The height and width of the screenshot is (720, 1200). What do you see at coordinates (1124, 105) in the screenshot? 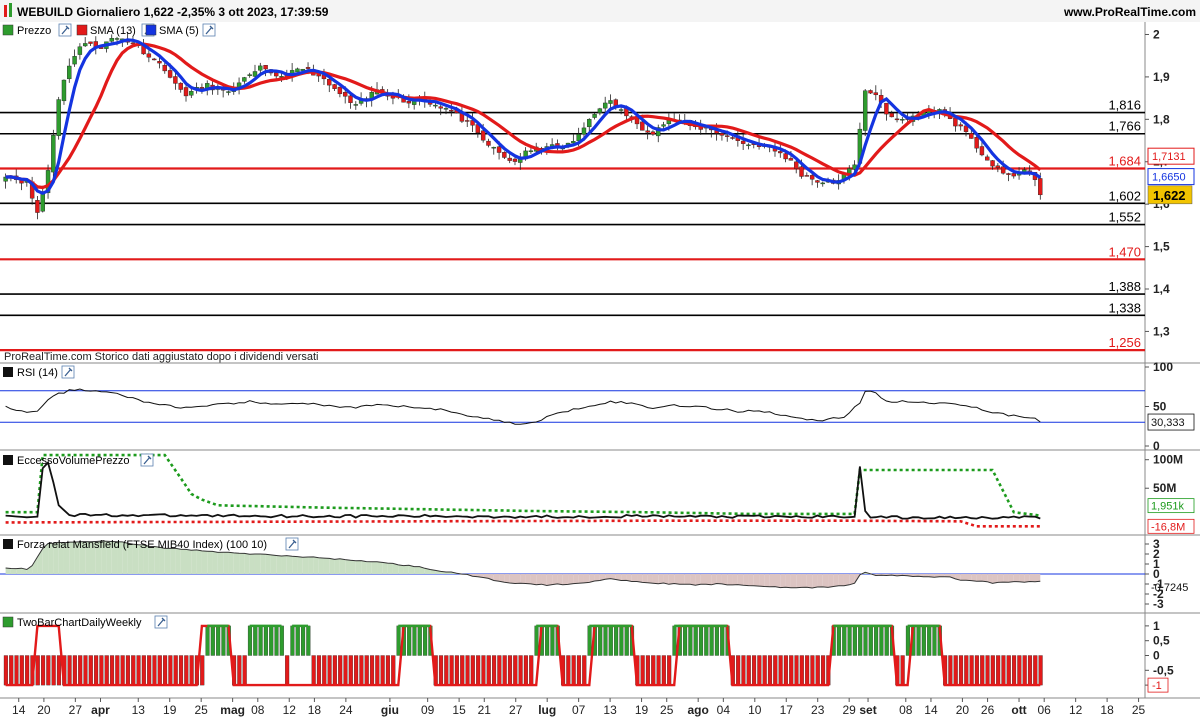
I see `support-level-label: 1,816` at bounding box center [1124, 105].